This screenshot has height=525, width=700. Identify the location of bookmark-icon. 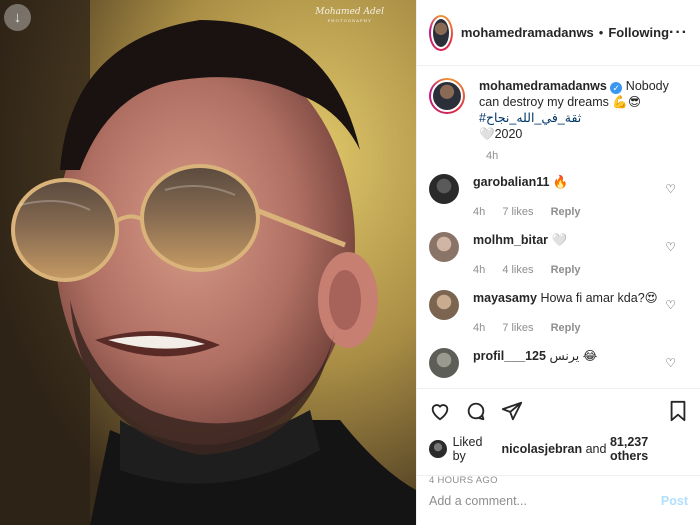
(678, 411).